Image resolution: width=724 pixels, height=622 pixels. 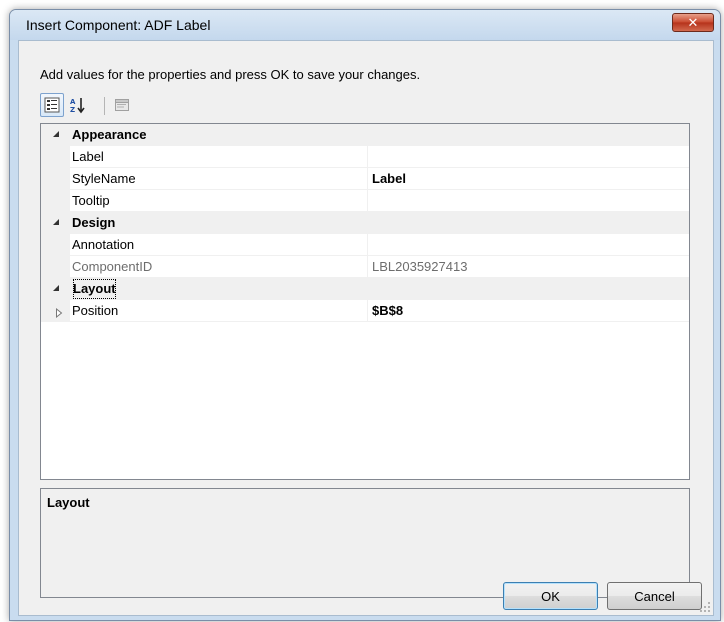 I want to click on resize-grip-icon, so click(x=705, y=607).